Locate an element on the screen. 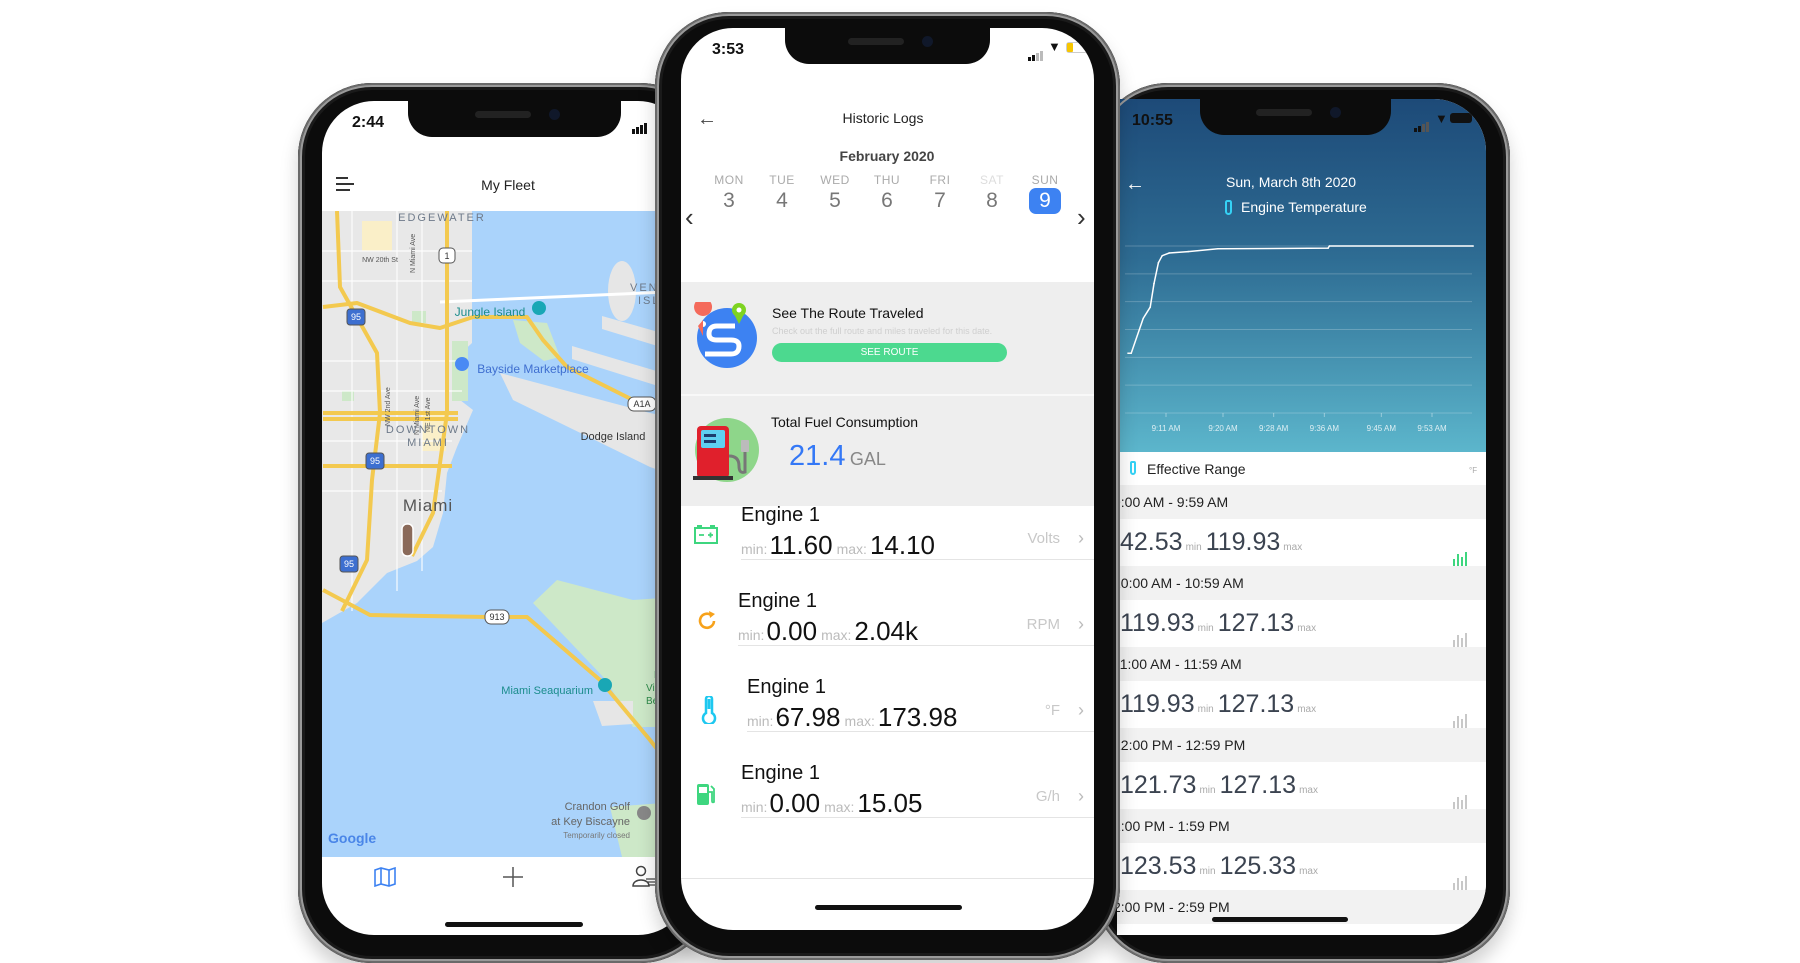  map-label-jungle-island: Jungle Island is located at coordinates (490, 312).